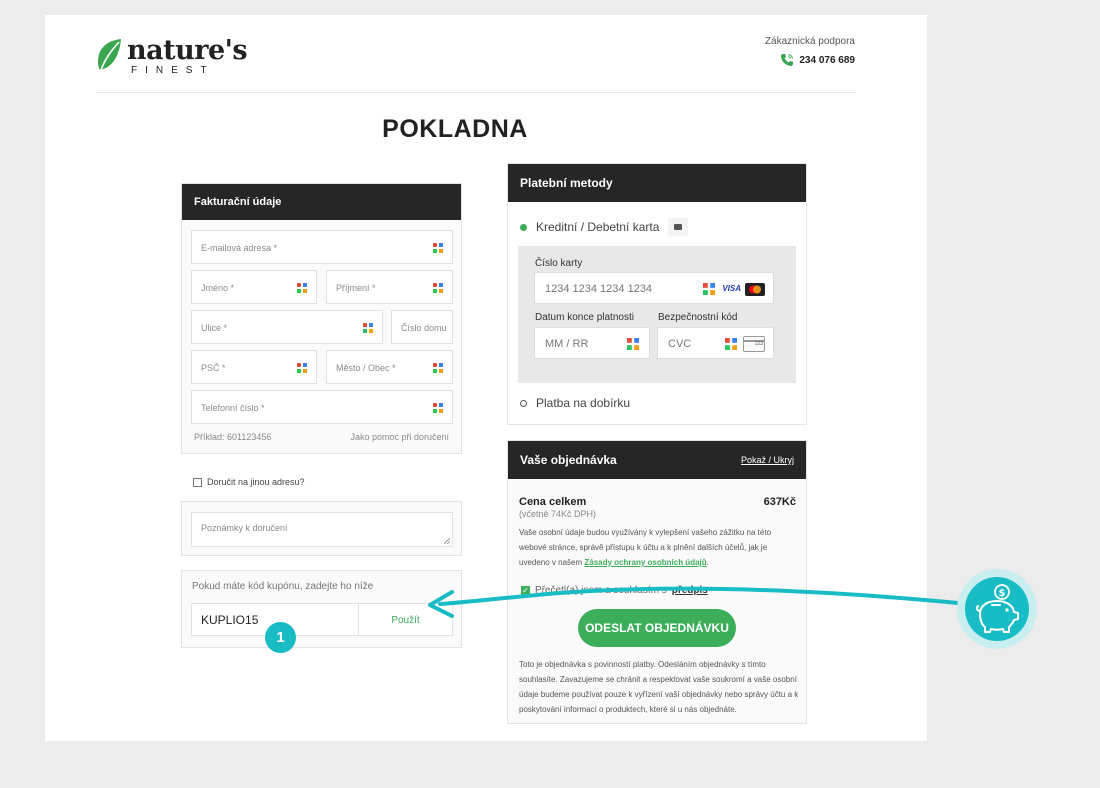 This screenshot has height=788, width=1100. Describe the element at coordinates (399, 437) in the screenshot. I see `phone-note: Jako pomoc při doručení` at that location.